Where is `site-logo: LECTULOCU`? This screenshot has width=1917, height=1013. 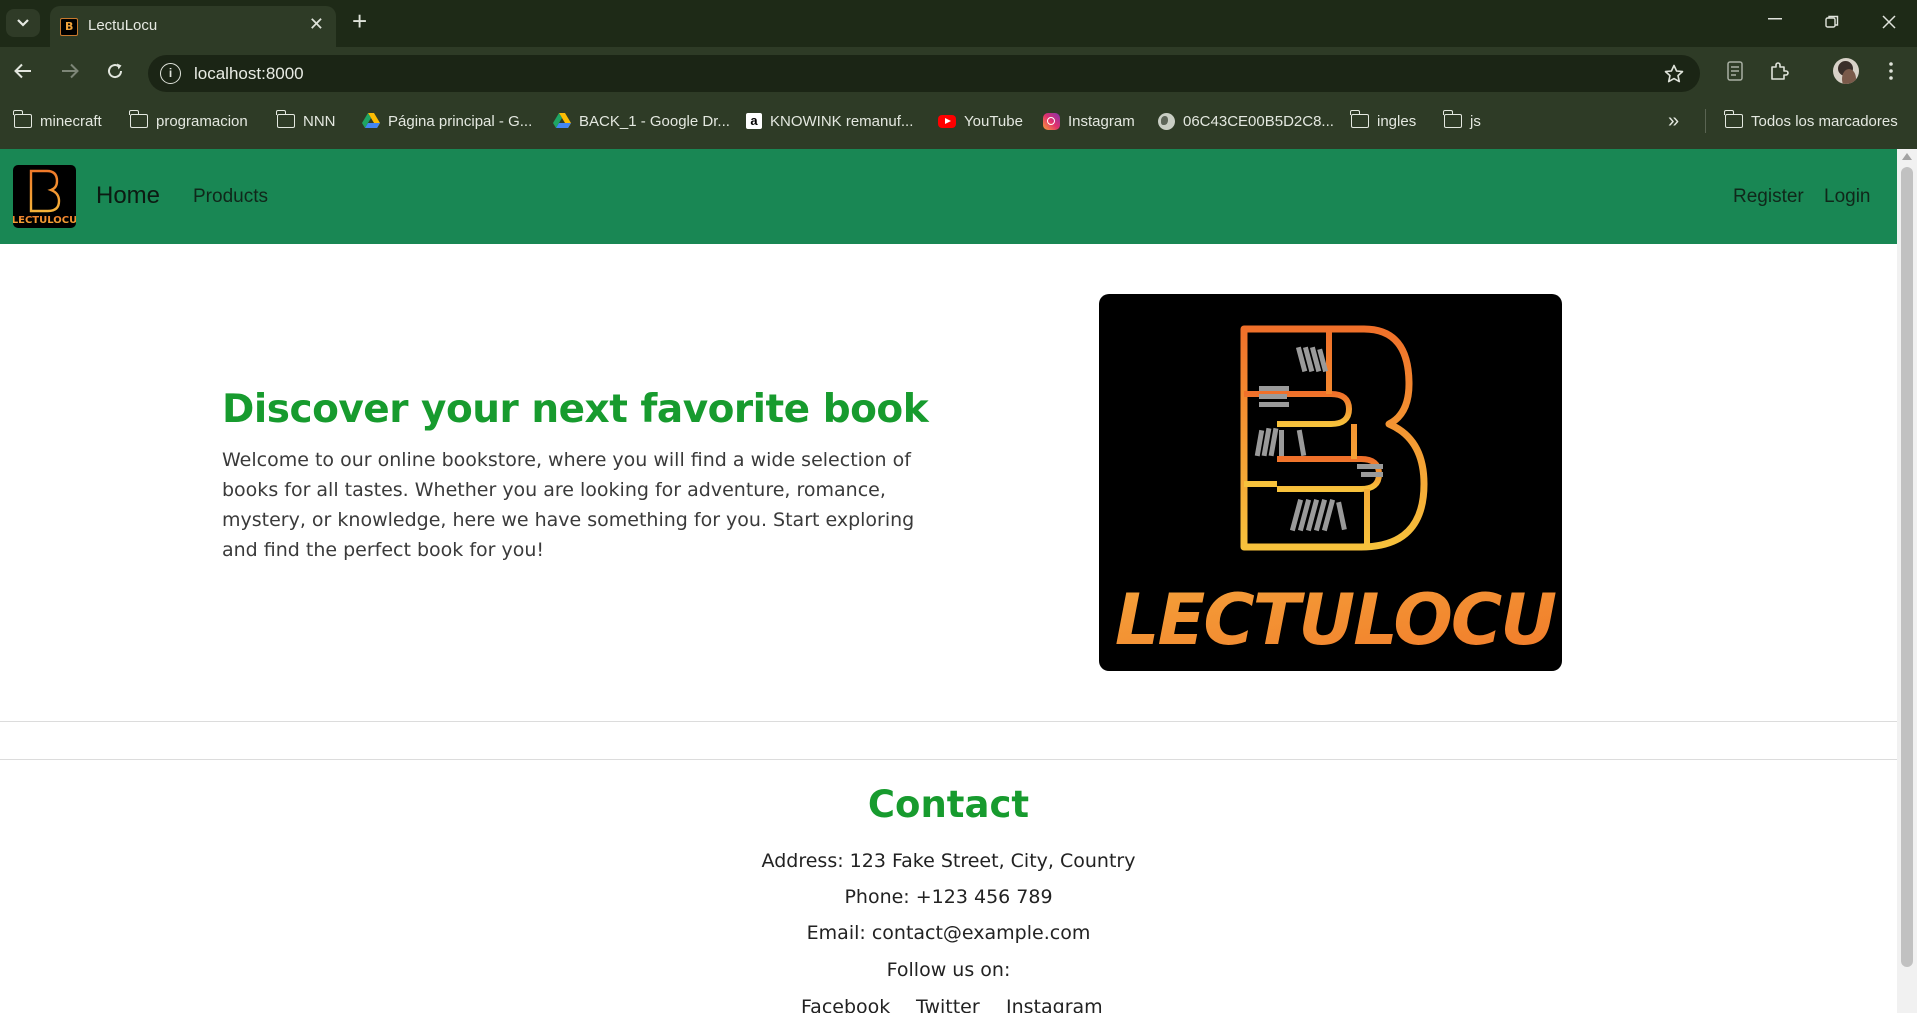 site-logo: LECTULOCU is located at coordinates (44, 196).